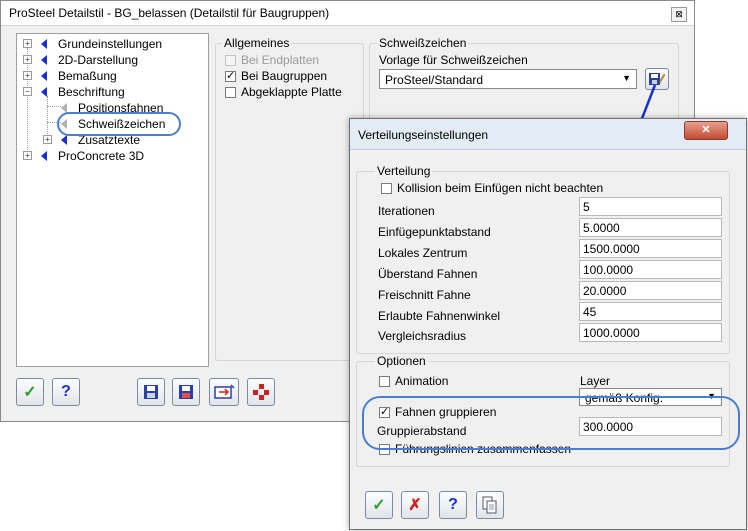 This screenshot has height=531, width=748. I want to click on import-export-button, so click(224, 392).